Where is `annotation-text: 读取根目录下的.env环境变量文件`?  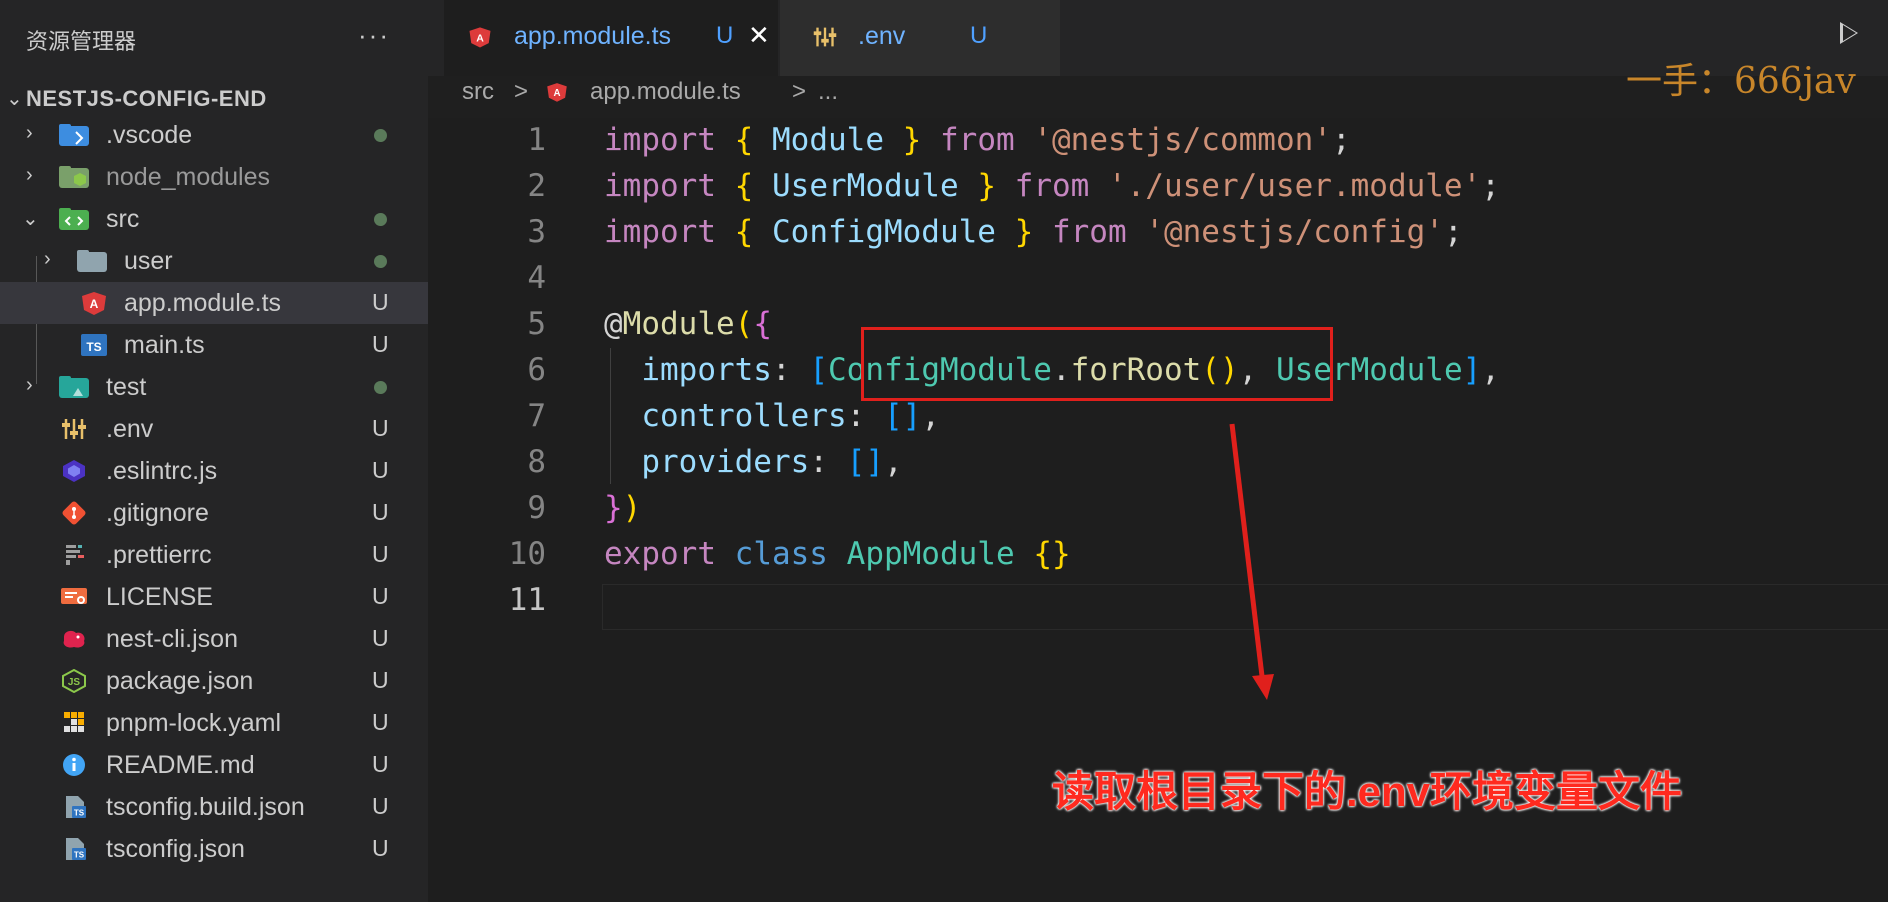
annotation-text: 读取根目录下的.env环境变量文件 is located at coordinates (1367, 791).